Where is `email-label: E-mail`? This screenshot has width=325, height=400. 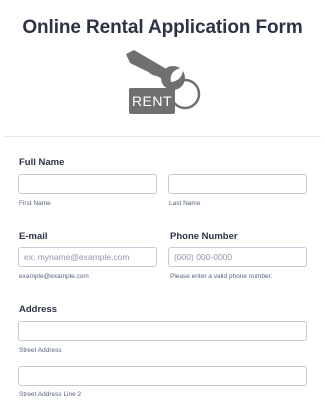 email-label: E-mail is located at coordinates (33, 236).